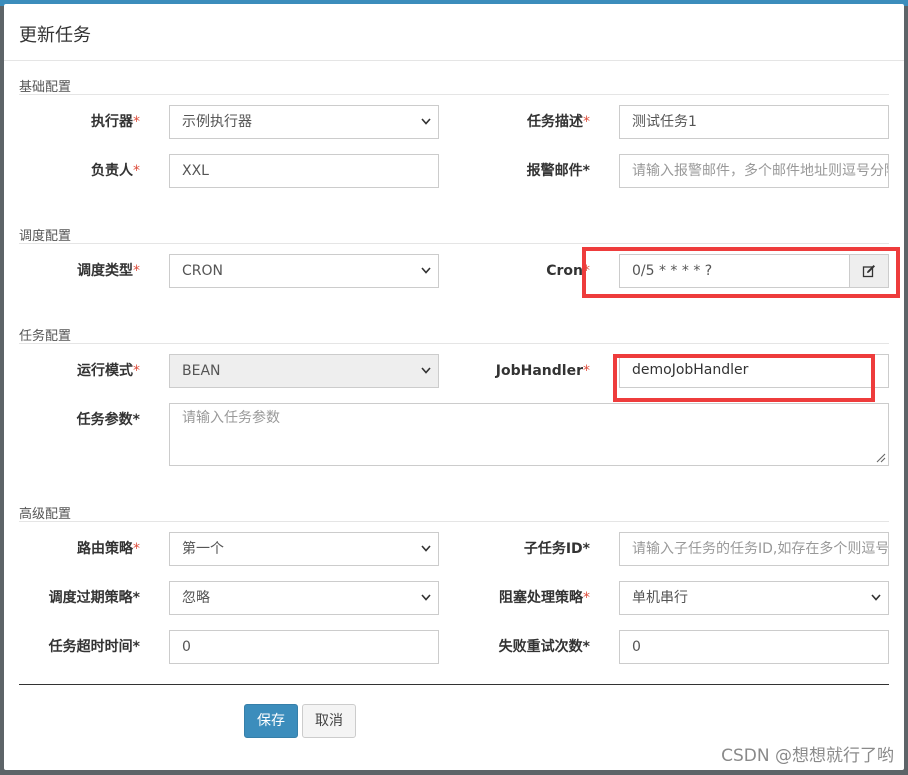 The height and width of the screenshot is (775, 908). What do you see at coordinates (304, 122) in the screenshot?
I see `executor-select: 示例执行器` at bounding box center [304, 122].